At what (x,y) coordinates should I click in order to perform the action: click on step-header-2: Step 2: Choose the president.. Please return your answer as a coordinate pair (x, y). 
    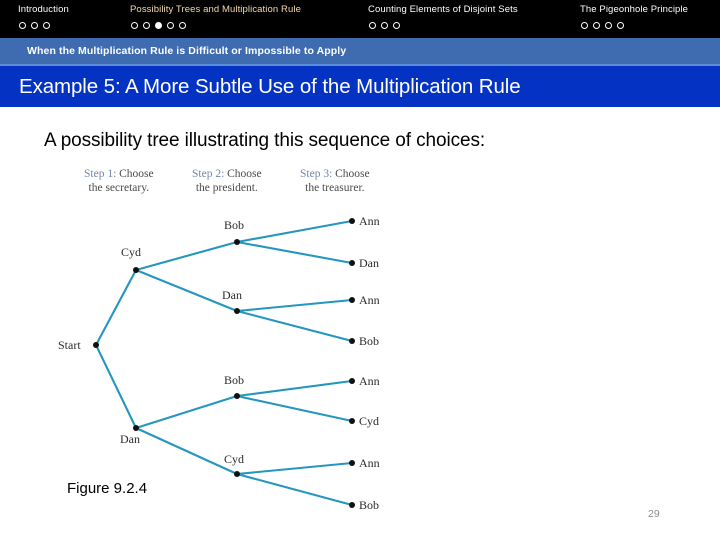
    Looking at the image, I should click on (227, 181).